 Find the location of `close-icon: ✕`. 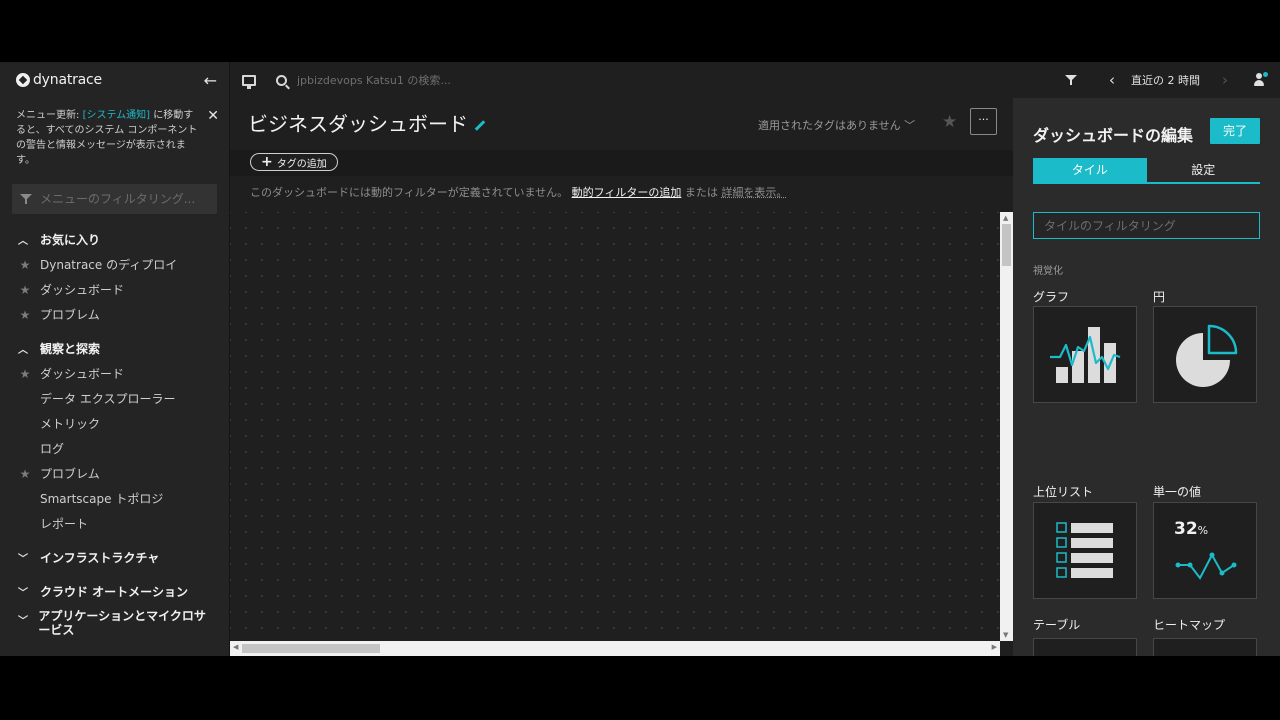

close-icon: ✕ is located at coordinates (213, 116).